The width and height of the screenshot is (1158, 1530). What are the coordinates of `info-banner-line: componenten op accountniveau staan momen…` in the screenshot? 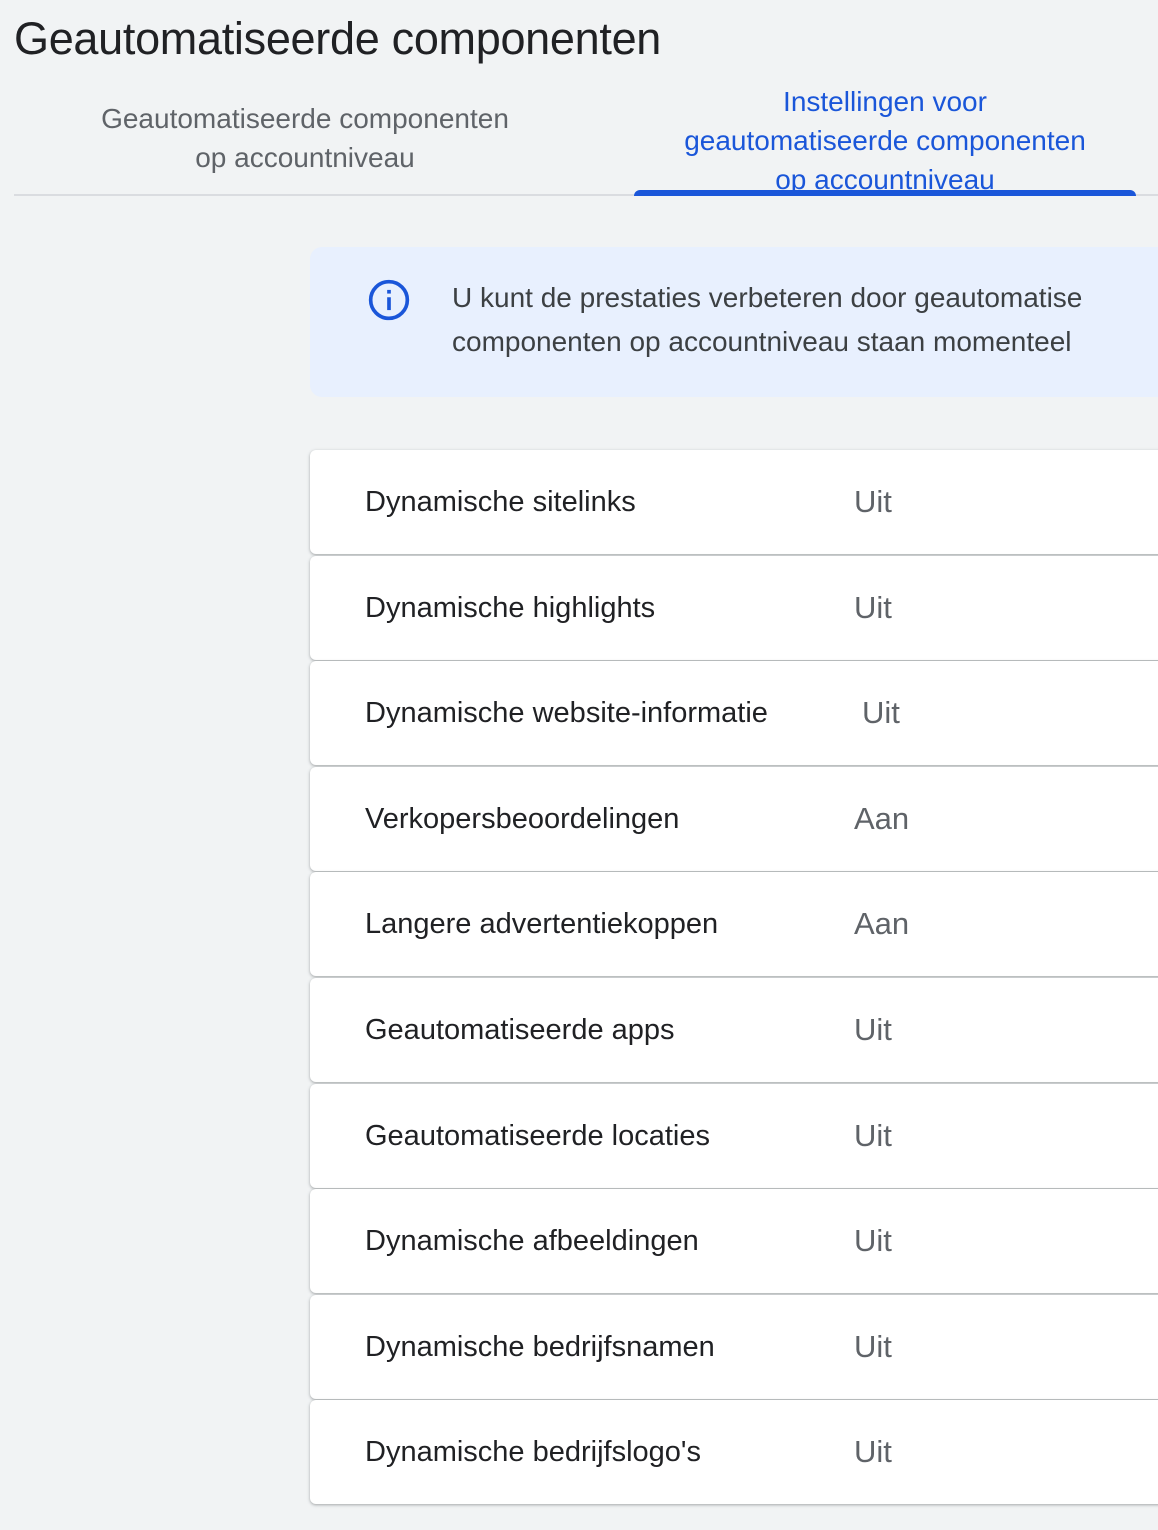 It's located at (762, 341).